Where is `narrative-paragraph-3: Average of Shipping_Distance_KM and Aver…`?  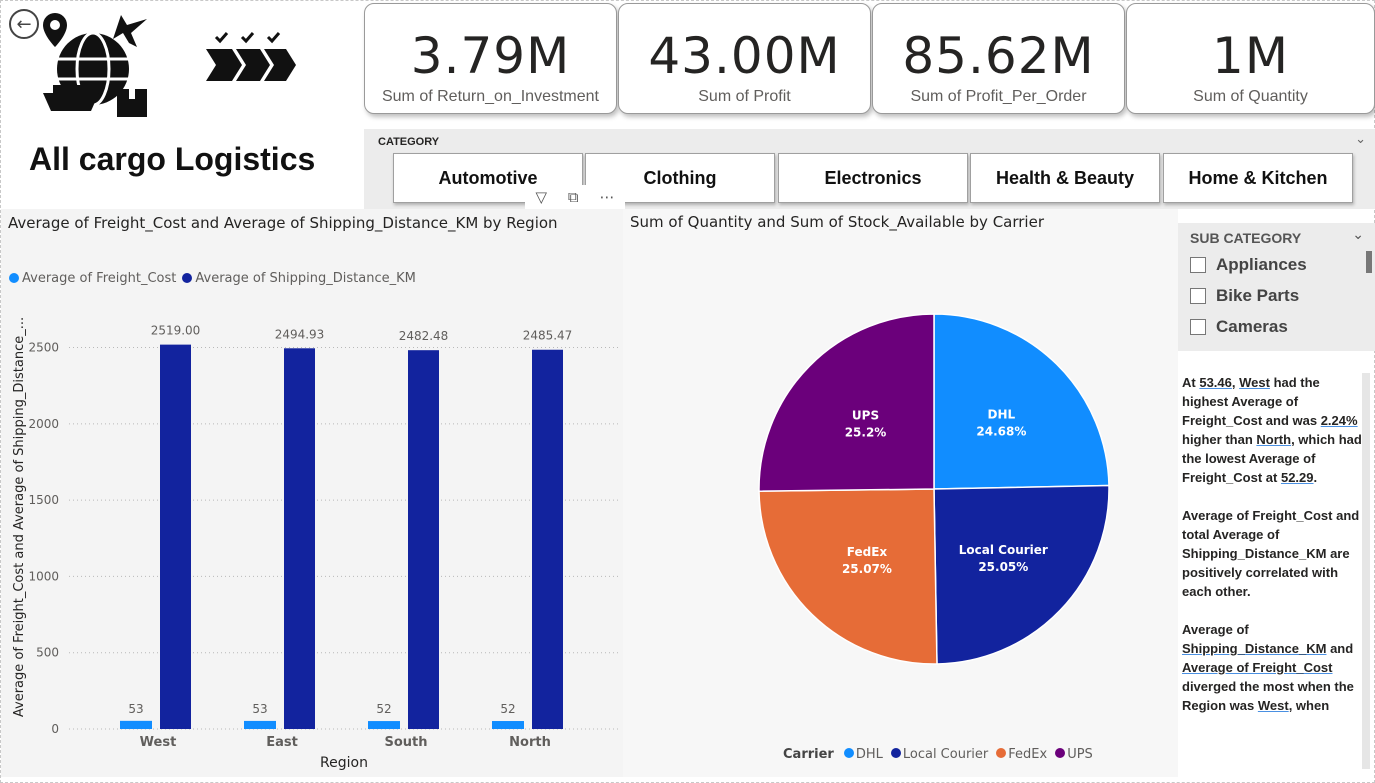
narrative-paragraph-3: Average of Shipping_Distance_KM and Aver… is located at coordinates (1268, 667).